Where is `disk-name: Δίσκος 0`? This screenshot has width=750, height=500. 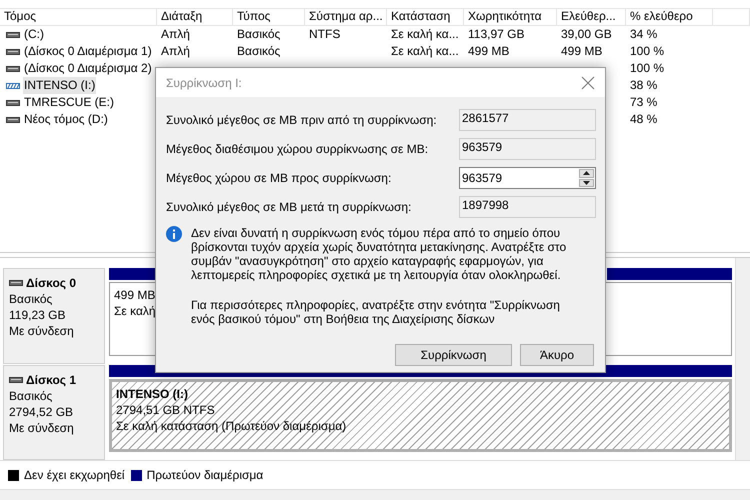
disk-name: Δίσκος 0 is located at coordinates (51, 283).